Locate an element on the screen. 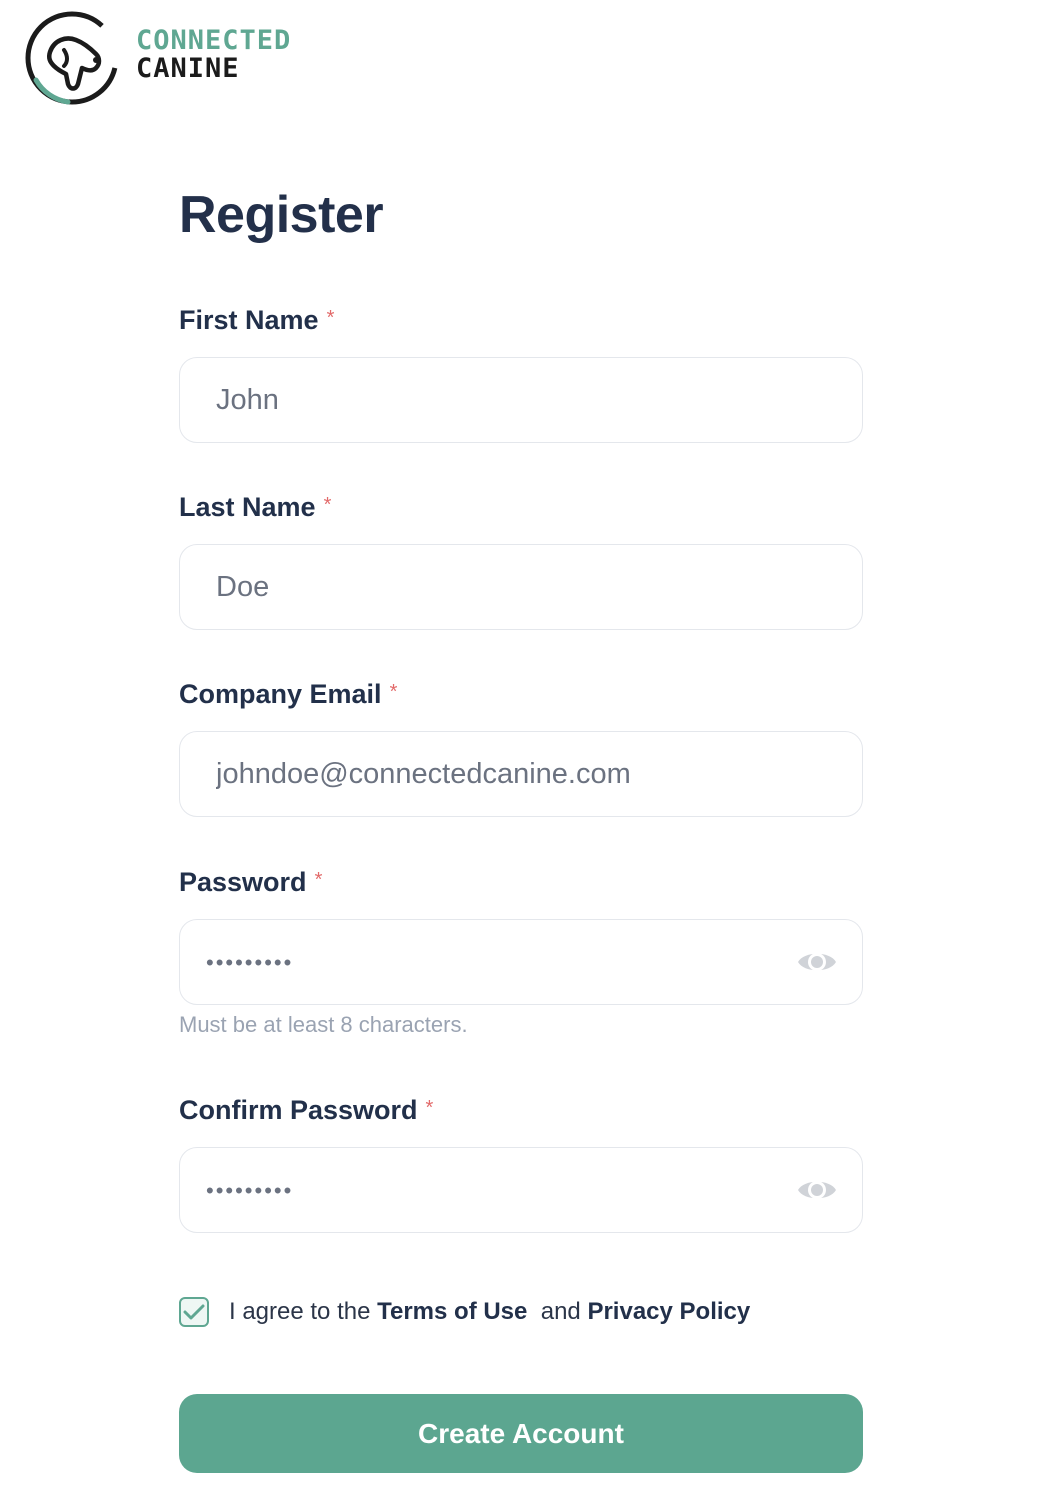 The width and height of the screenshot is (1040, 1502). company-email-label: Company Email * is located at coordinates (288, 694).